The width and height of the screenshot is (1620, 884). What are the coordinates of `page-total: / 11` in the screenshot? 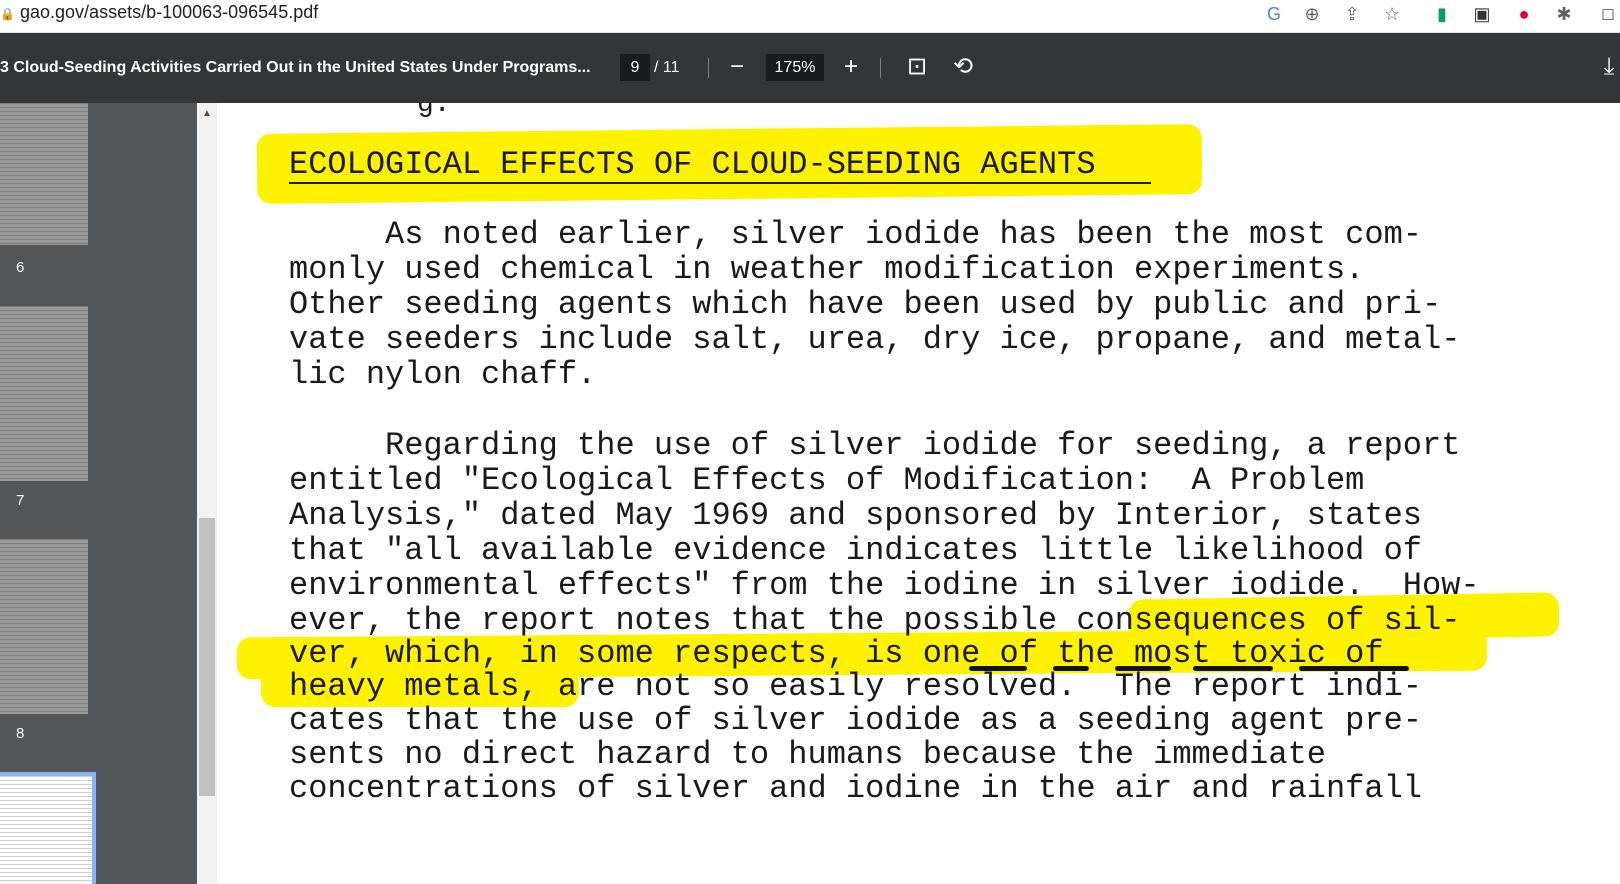 It's located at (667, 67).